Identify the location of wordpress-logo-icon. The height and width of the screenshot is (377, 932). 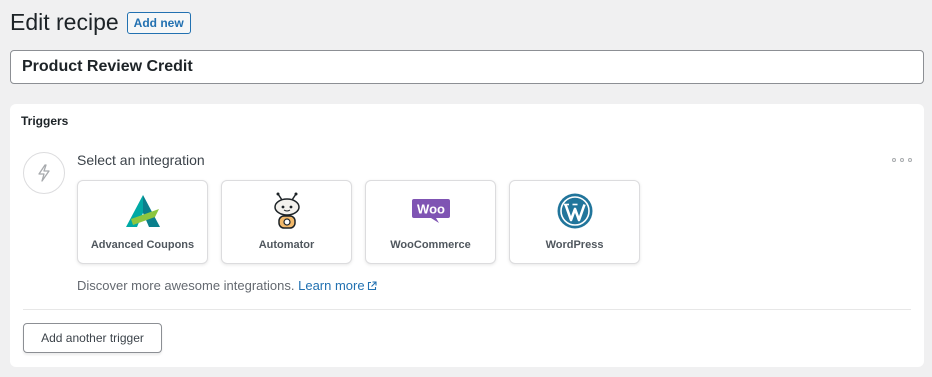
(574, 211).